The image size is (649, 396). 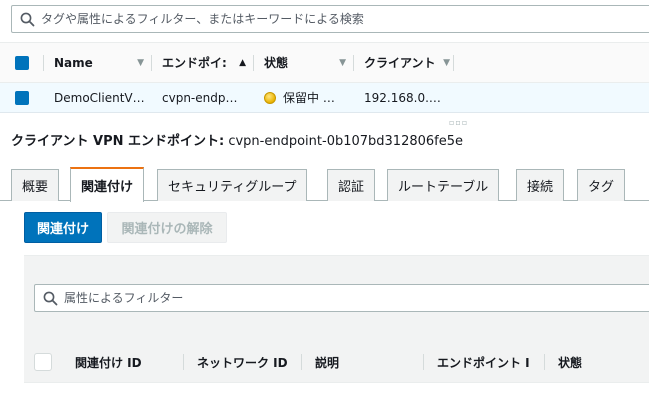 I want to click on table-header: Name ▼ エンドポイ: ▲ 状態 ▼ クライアント ▼, so click(x=324, y=63).